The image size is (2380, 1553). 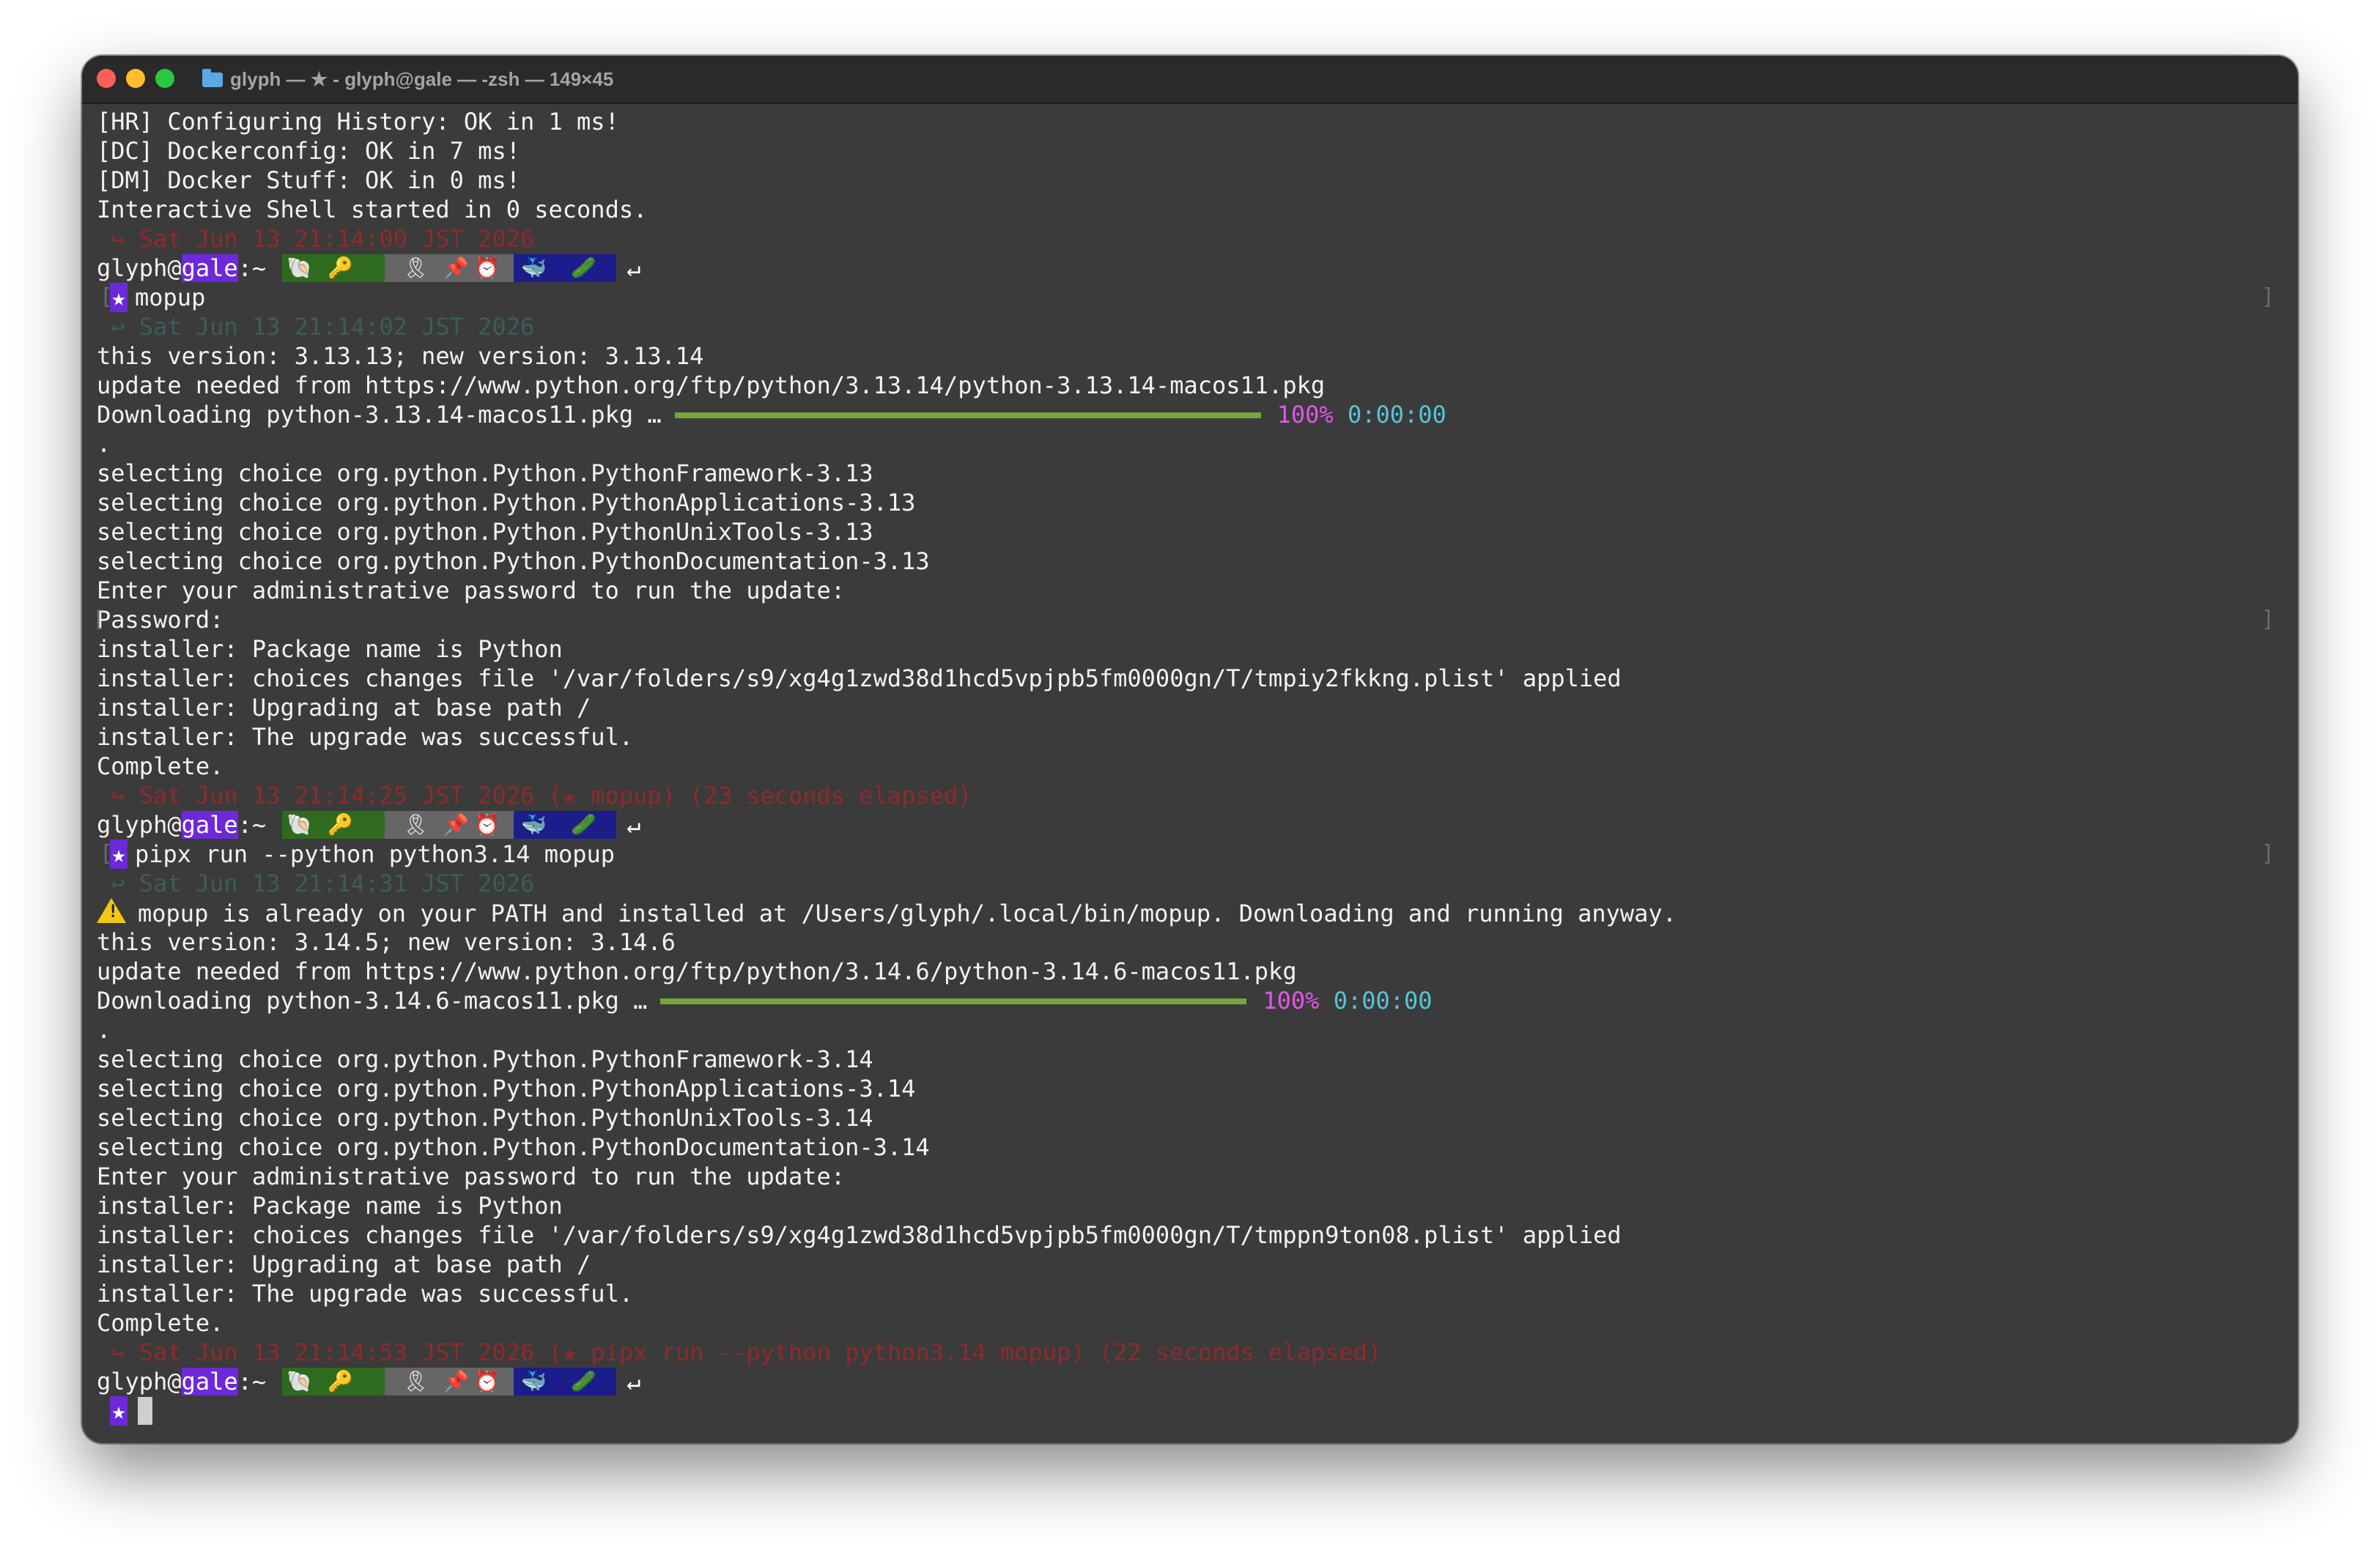 What do you see at coordinates (407, 79) in the screenshot?
I see `window-title: glyph — ★ - glyph@gale — -zsh — 149×45` at bounding box center [407, 79].